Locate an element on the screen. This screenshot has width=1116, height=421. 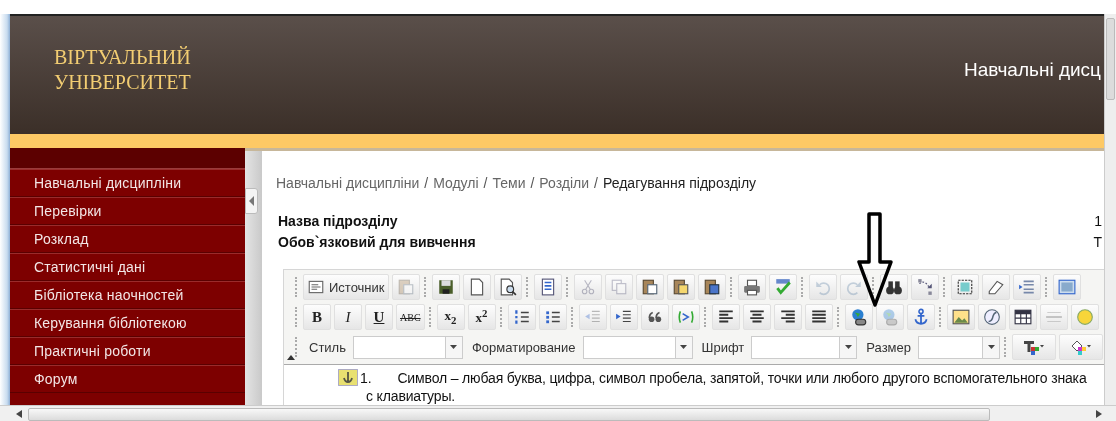
sidebar-item: Форум is located at coordinates (127, 379).